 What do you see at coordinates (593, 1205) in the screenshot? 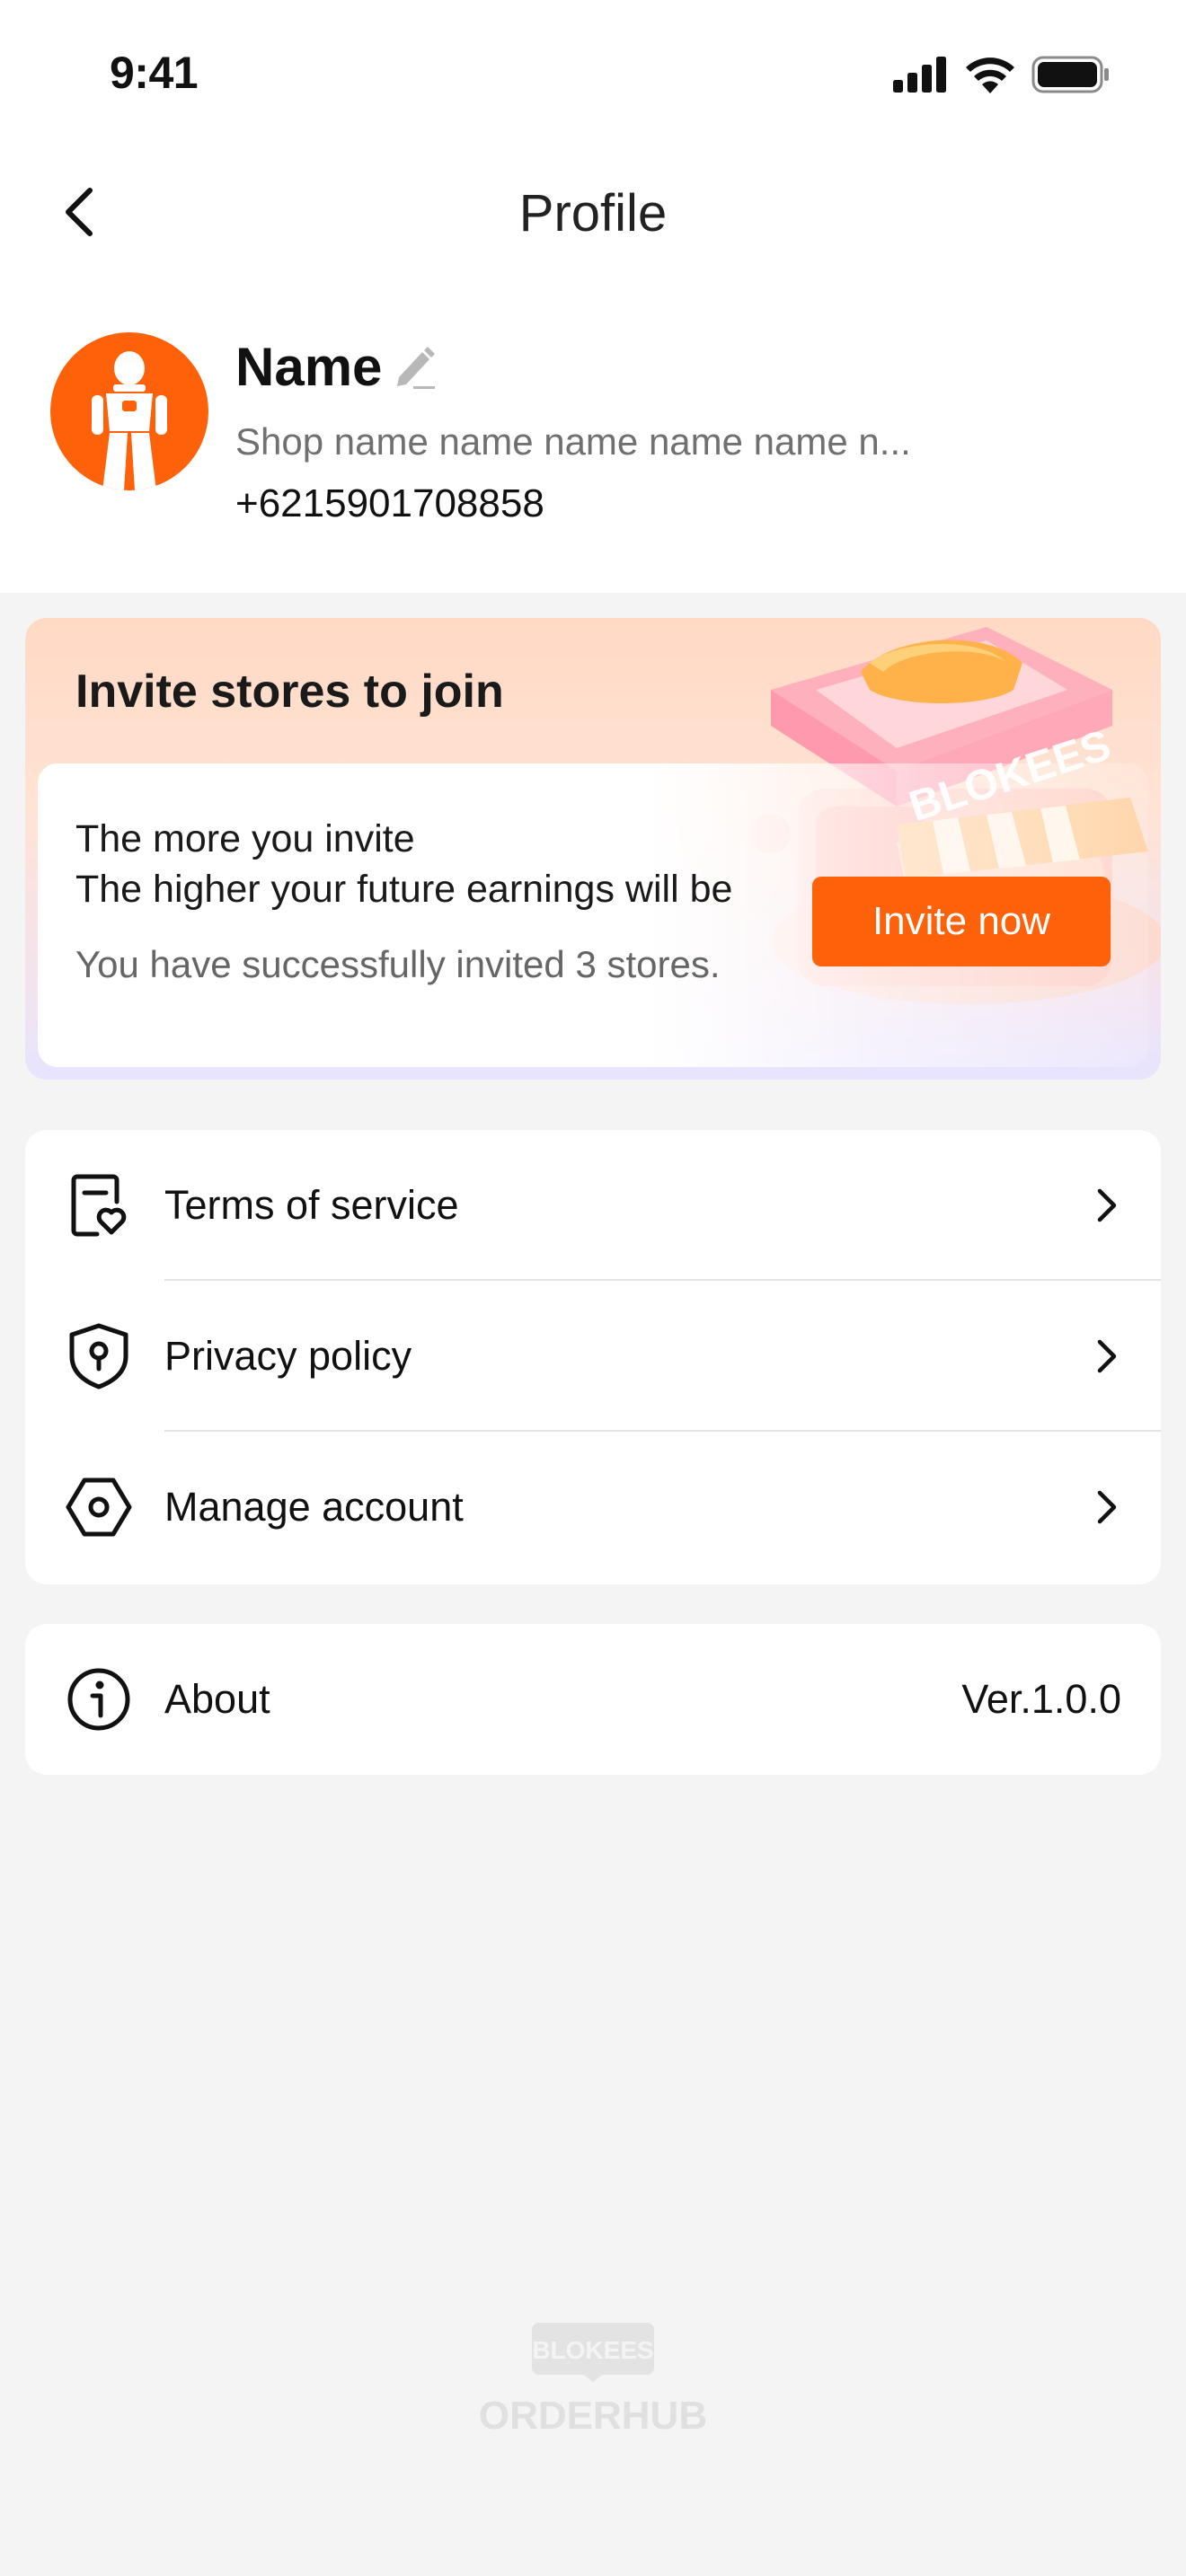
I see `menu-item-terms-of-service: Terms of service` at bounding box center [593, 1205].